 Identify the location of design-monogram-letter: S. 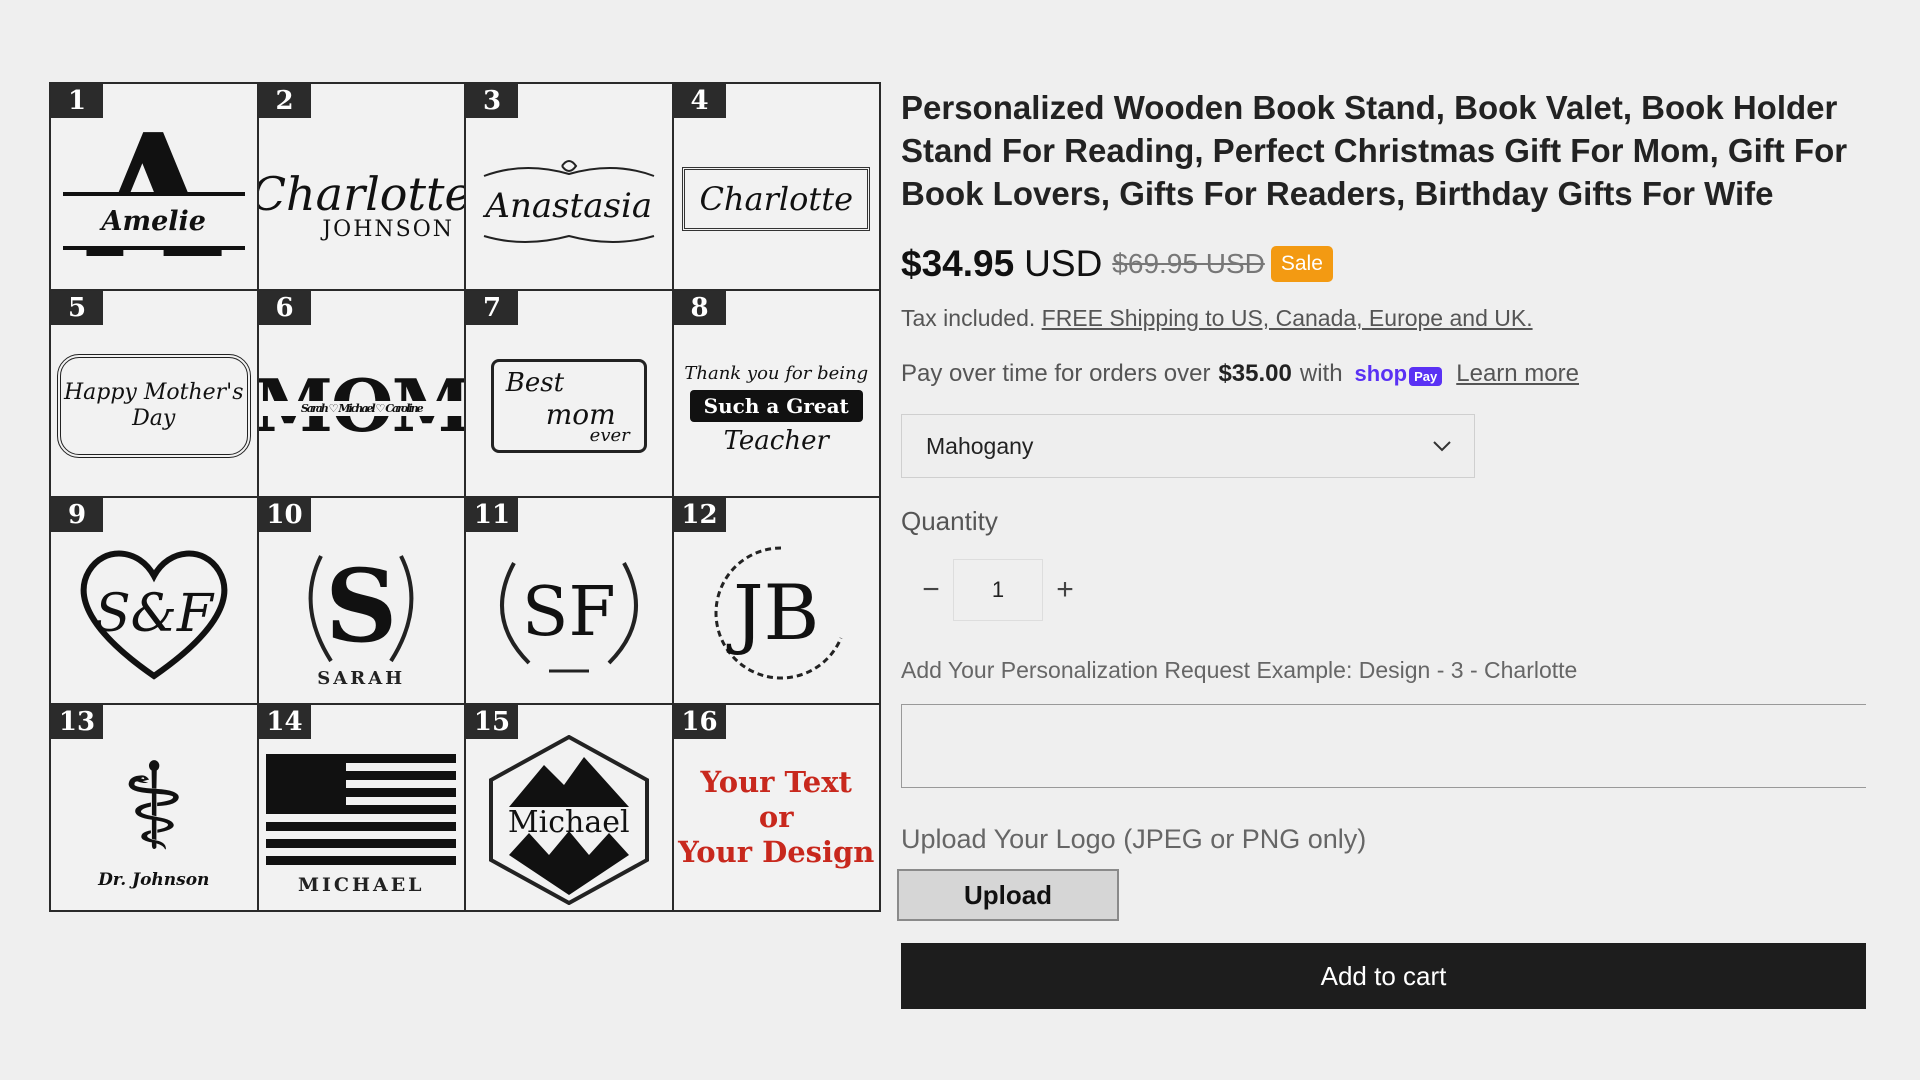
(361, 606).